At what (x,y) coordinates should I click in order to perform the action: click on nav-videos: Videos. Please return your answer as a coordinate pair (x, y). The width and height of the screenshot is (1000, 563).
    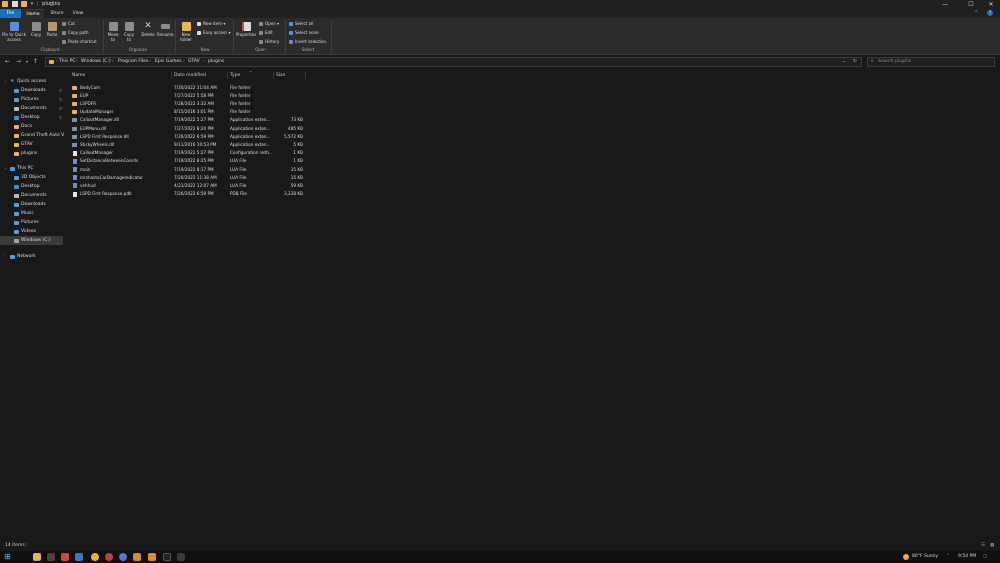
    Looking at the image, I should click on (32, 231).